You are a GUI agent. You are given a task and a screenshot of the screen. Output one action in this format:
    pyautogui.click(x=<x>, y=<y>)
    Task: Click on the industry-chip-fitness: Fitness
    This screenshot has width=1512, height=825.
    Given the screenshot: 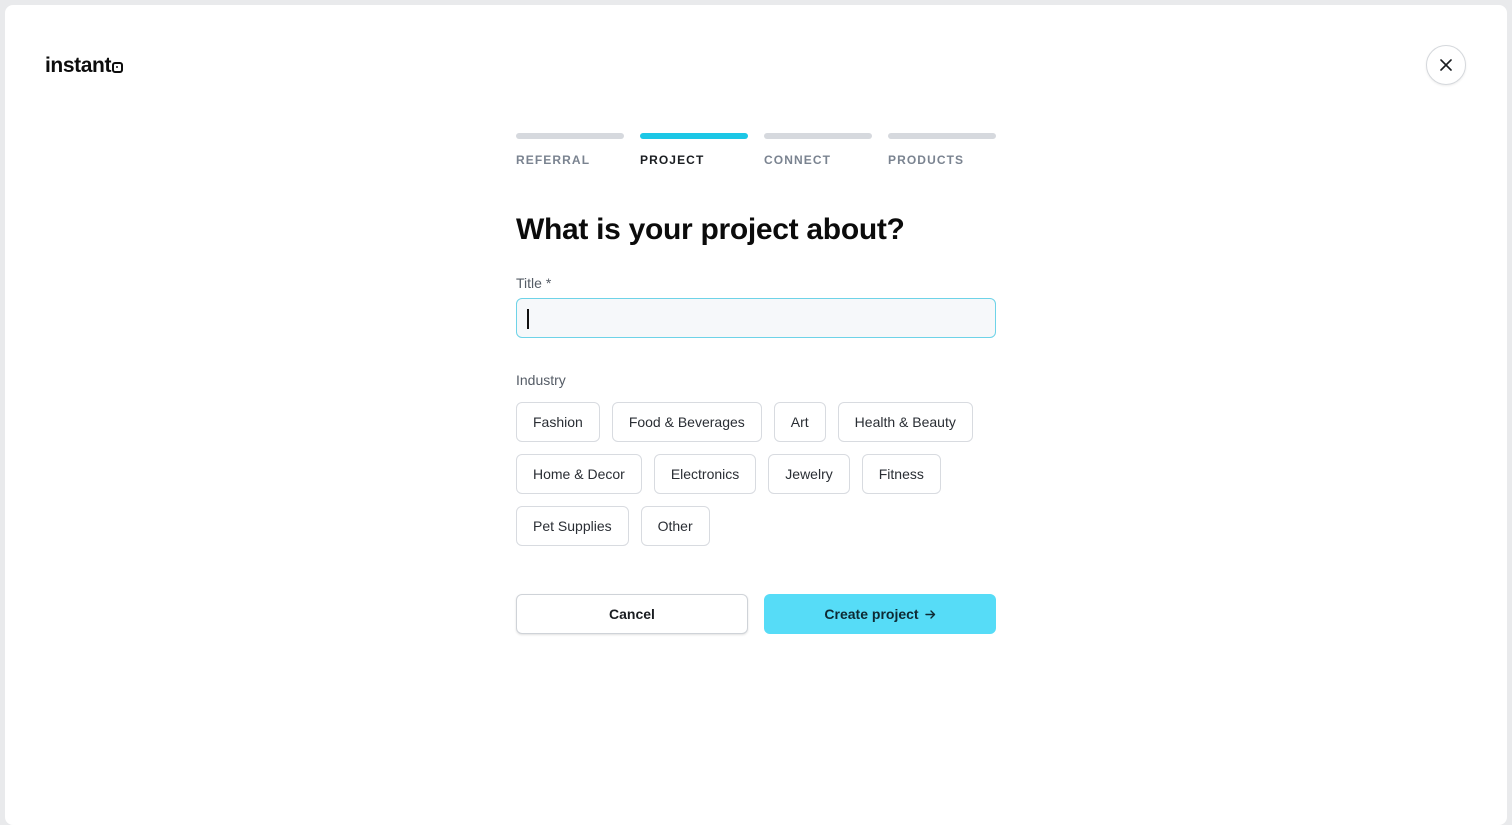 What is the action you would take?
    pyautogui.click(x=901, y=474)
    